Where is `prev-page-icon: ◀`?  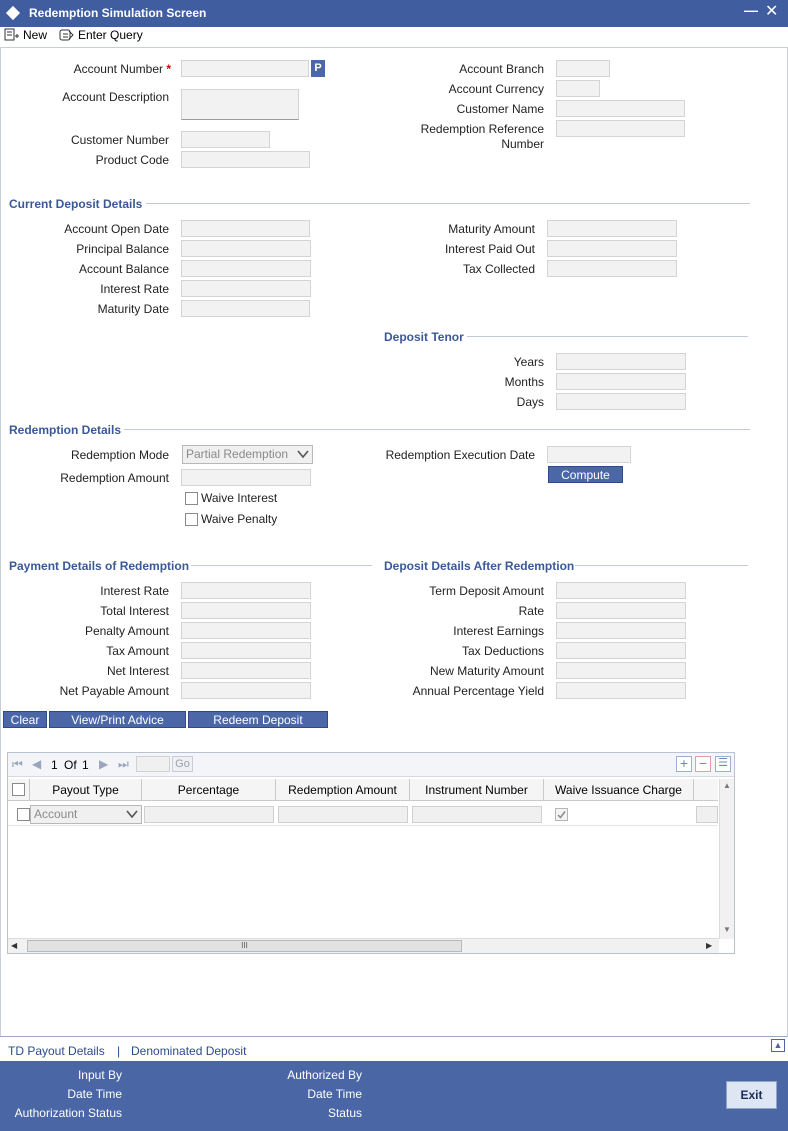 prev-page-icon: ◀ is located at coordinates (36, 764).